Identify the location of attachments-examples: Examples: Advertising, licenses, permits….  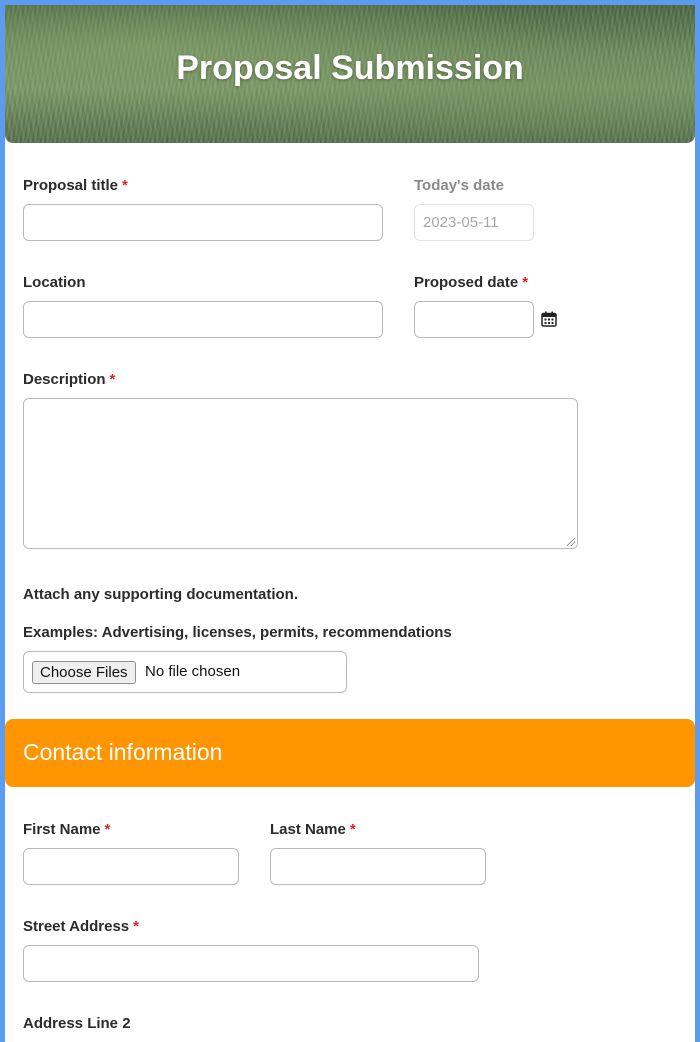
(237, 632).